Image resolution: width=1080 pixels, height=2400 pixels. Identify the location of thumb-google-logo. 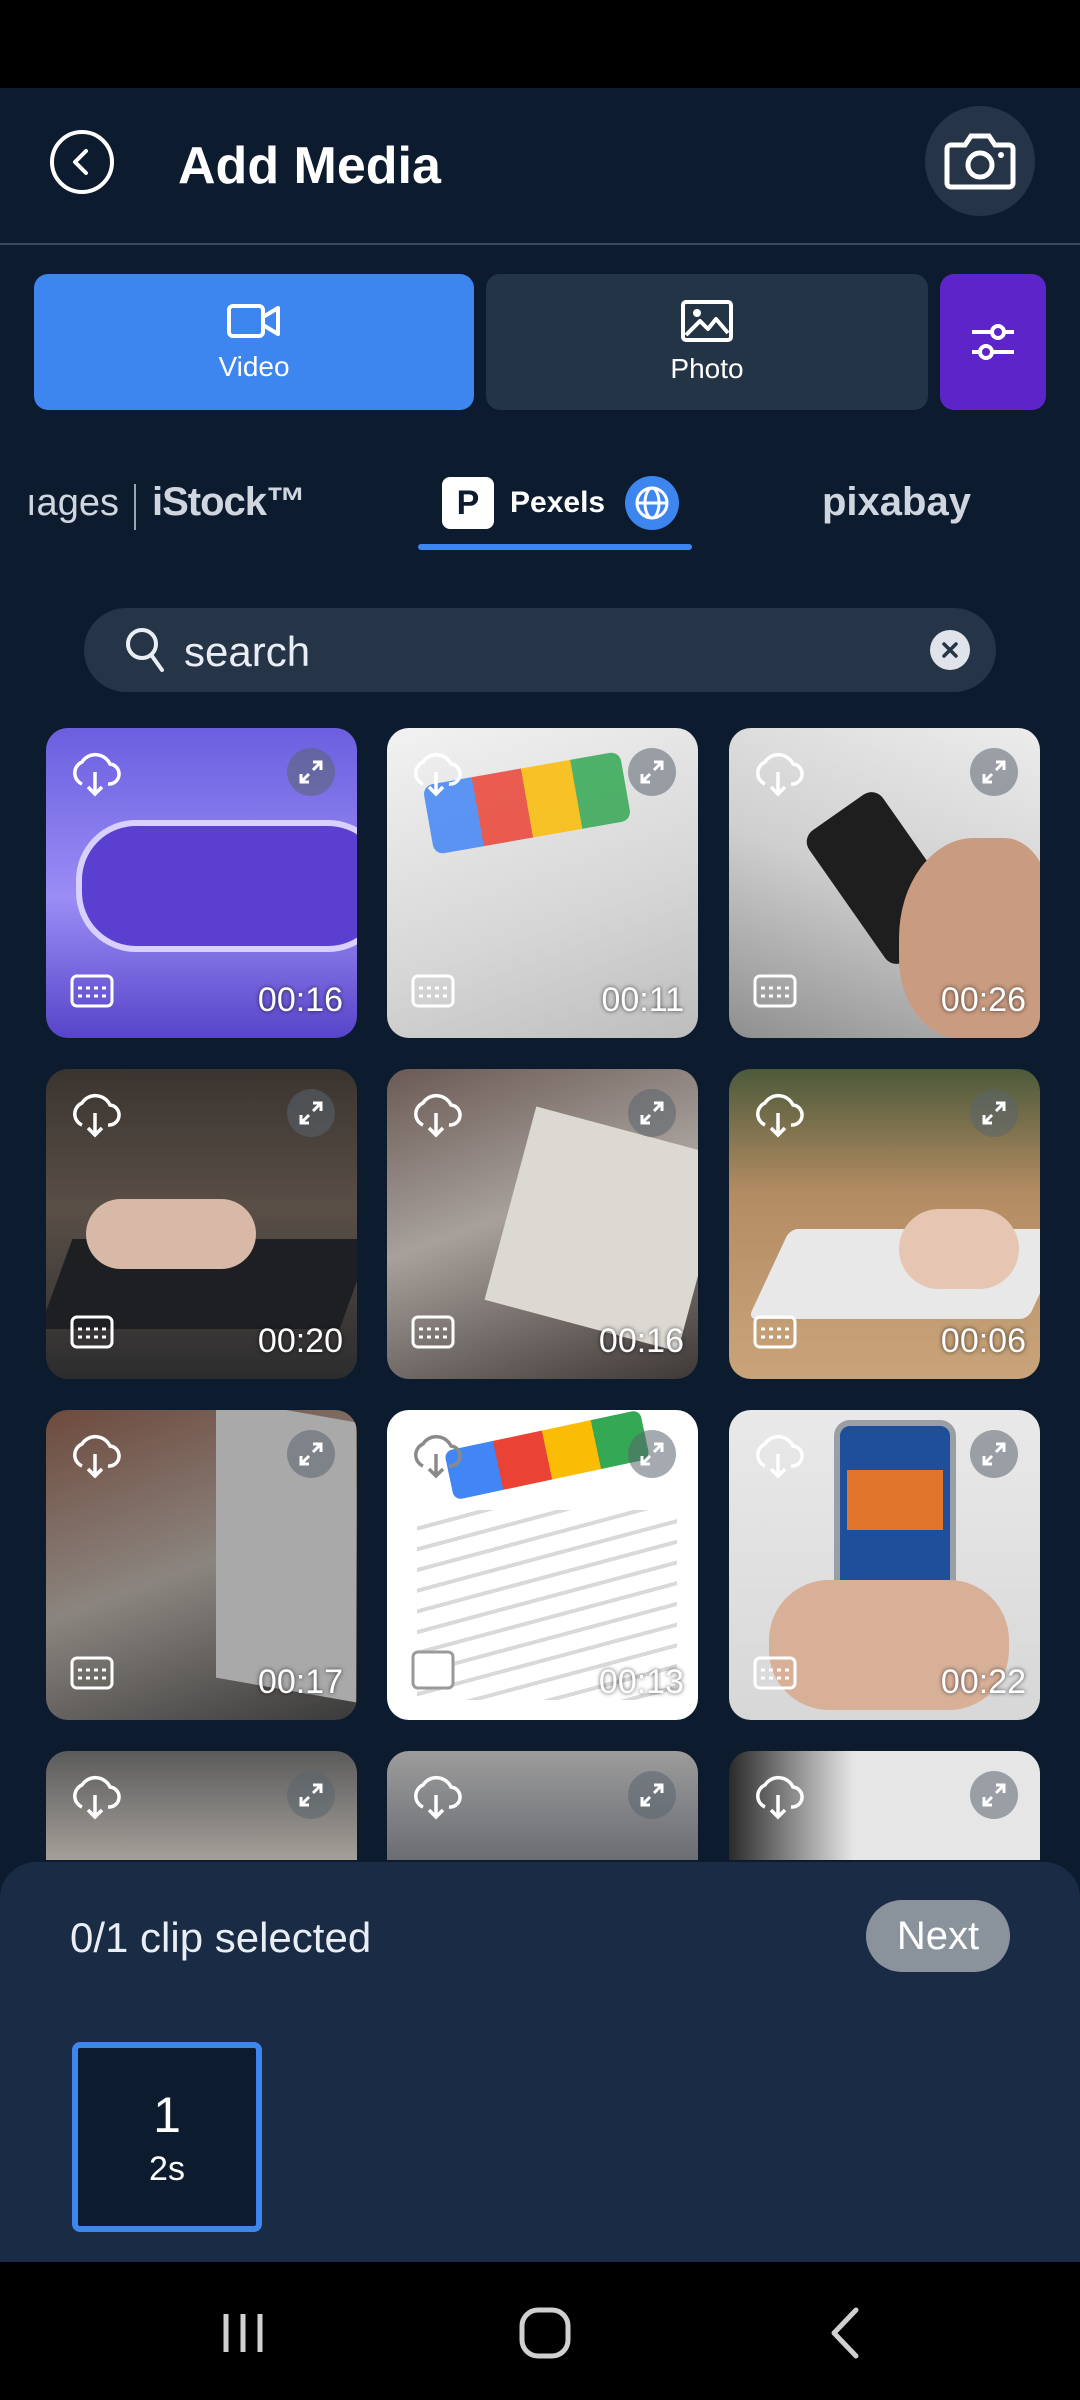
(547, 1455).